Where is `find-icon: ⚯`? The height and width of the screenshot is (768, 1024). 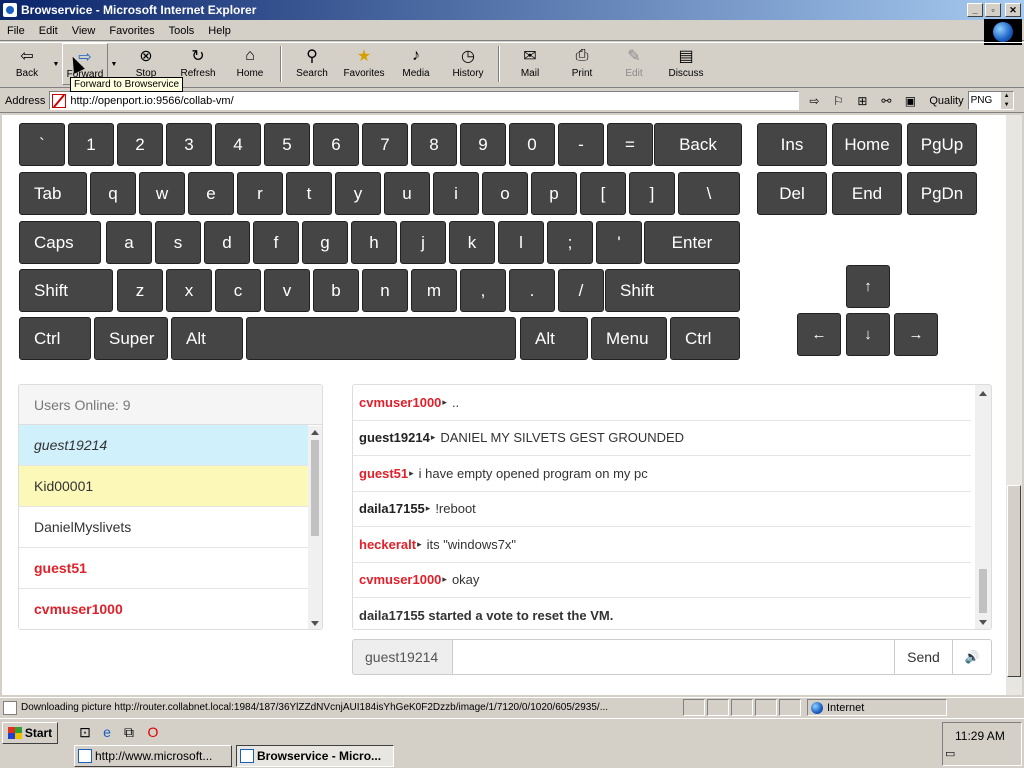
find-icon: ⚯ is located at coordinates (886, 101).